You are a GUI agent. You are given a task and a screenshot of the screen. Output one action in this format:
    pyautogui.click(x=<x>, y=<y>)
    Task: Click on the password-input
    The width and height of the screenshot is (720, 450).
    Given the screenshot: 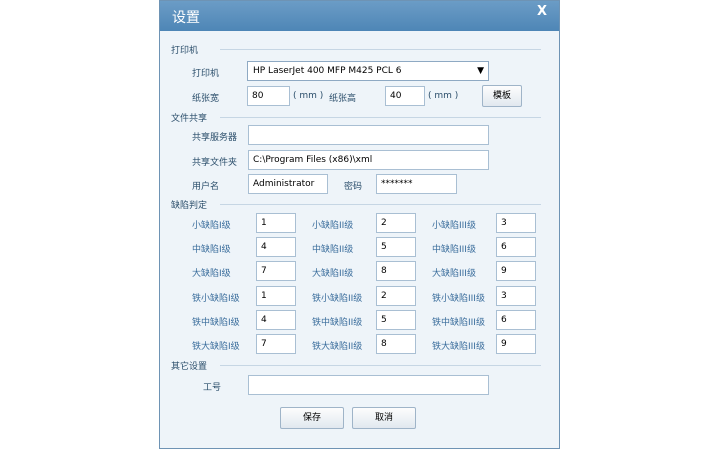 What is the action you would take?
    pyautogui.click(x=416, y=184)
    